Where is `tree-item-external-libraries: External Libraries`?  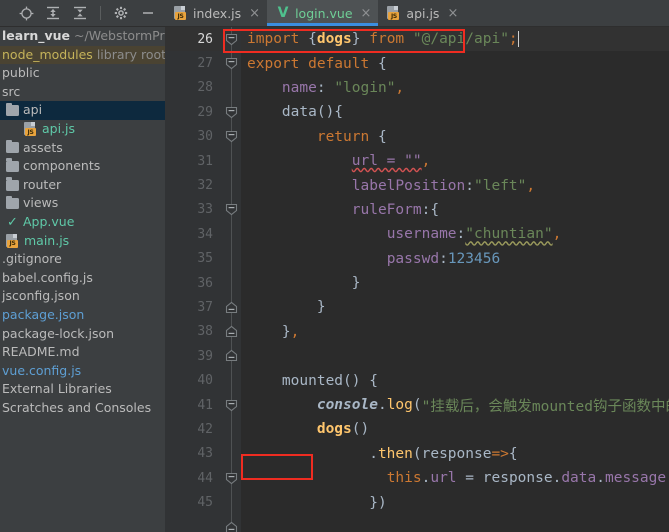
tree-item-external-libraries: External Libraries is located at coordinates (82, 389).